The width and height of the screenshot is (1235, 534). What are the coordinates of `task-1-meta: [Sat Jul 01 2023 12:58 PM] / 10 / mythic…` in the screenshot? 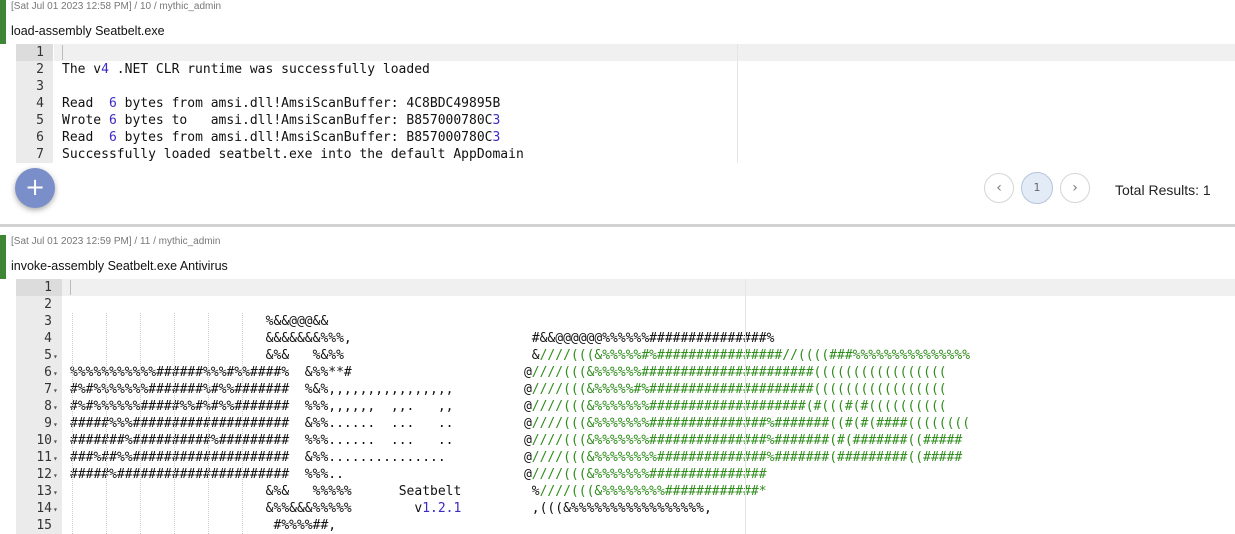 It's located at (116, 6).